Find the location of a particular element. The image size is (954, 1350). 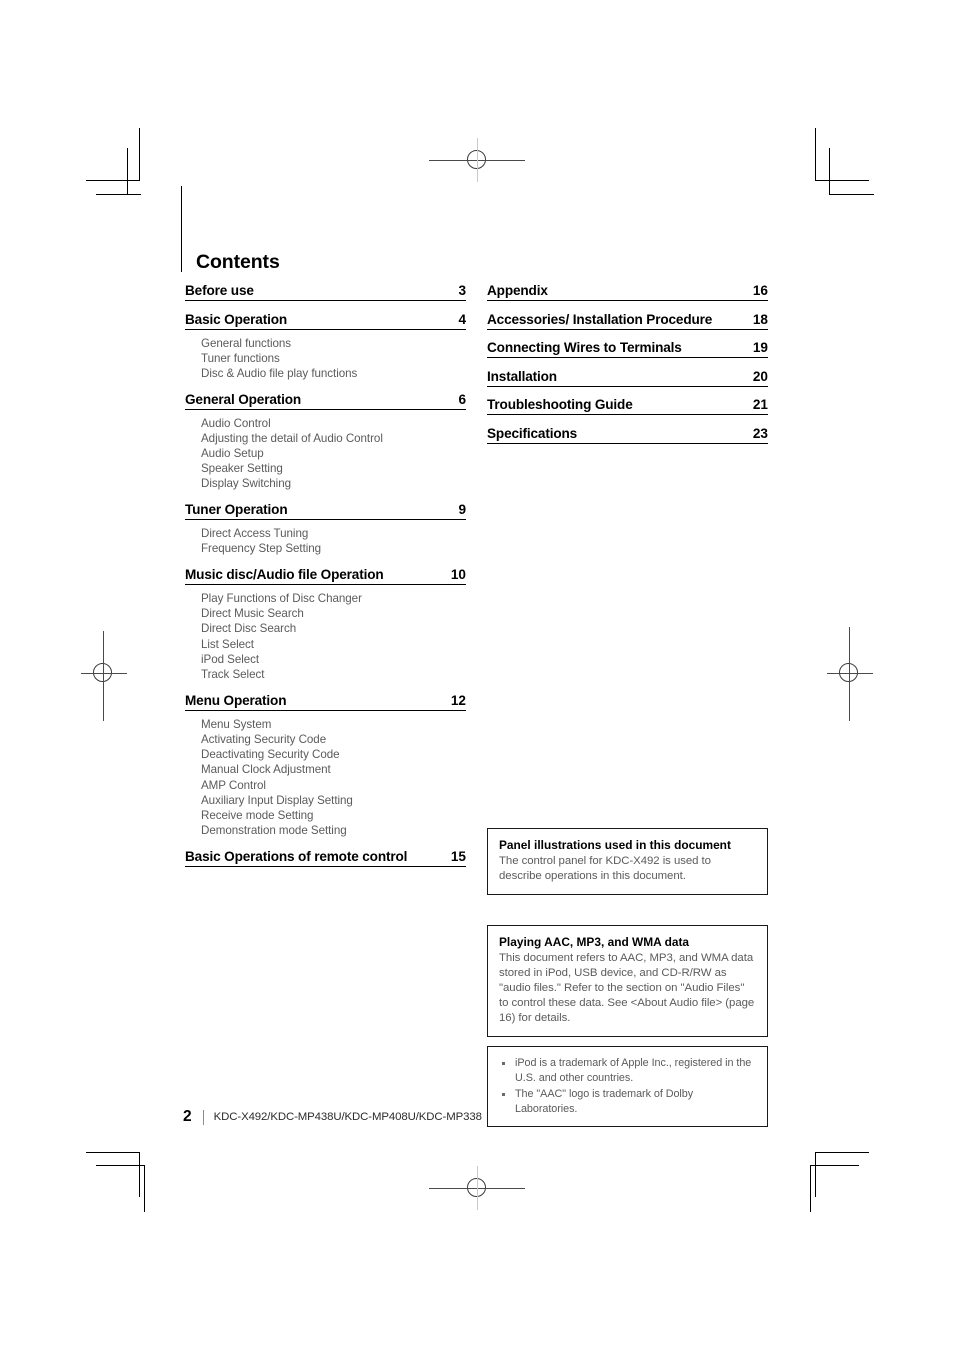

toc-entry: Menu Operation 12 is located at coordinates (325, 702).